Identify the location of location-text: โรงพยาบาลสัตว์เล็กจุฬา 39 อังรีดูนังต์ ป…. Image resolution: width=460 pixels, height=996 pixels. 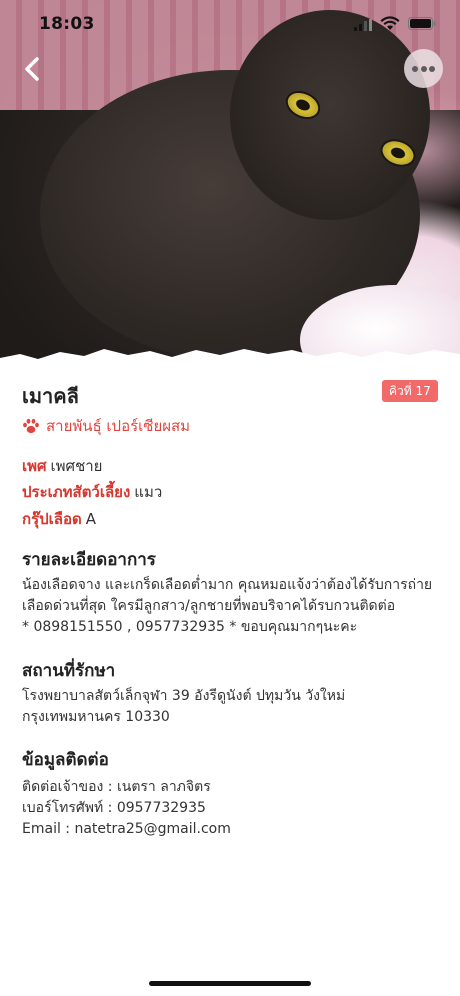
(232, 707).